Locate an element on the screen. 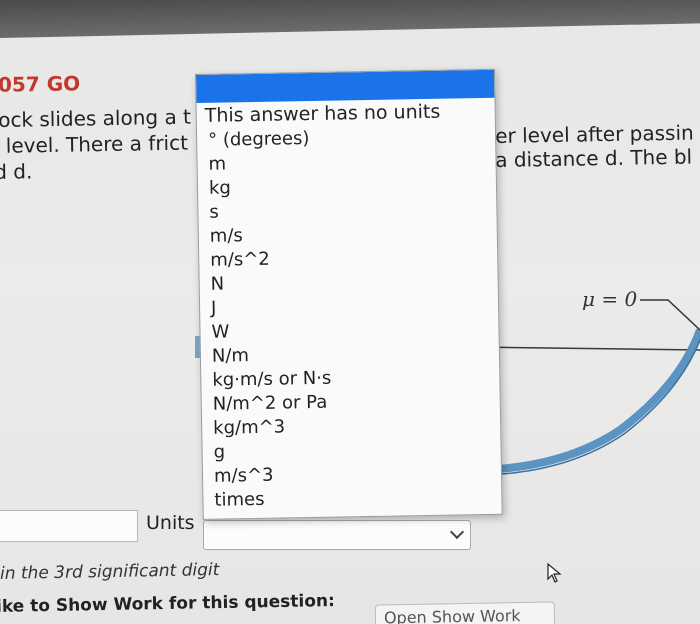 This screenshot has height=624, width=700. chevron-down-icon is located at coordinates (457, 532).